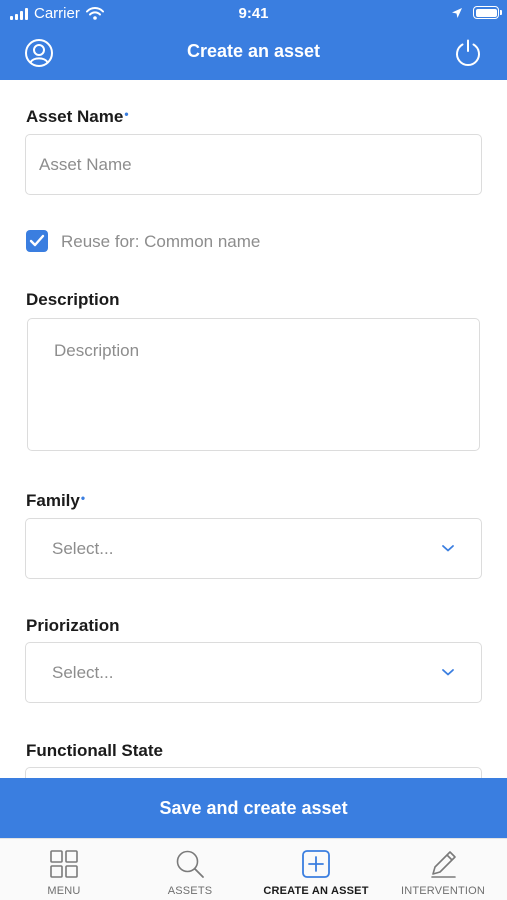 The width and height of the screenshot is (507, 900). Describe the element at coordinates (253, 164) in the screenshot. I see `asset-name-input: Asset Name` at that location.